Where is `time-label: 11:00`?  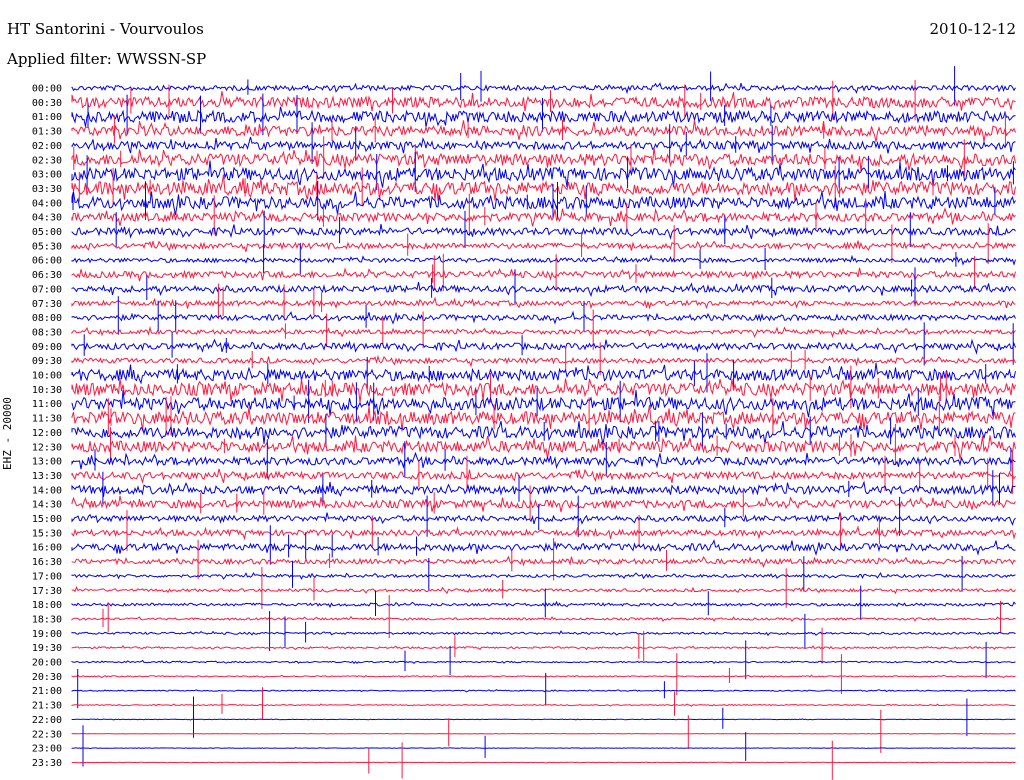 time-label: 11:00 is located at coordinates (47, 404).